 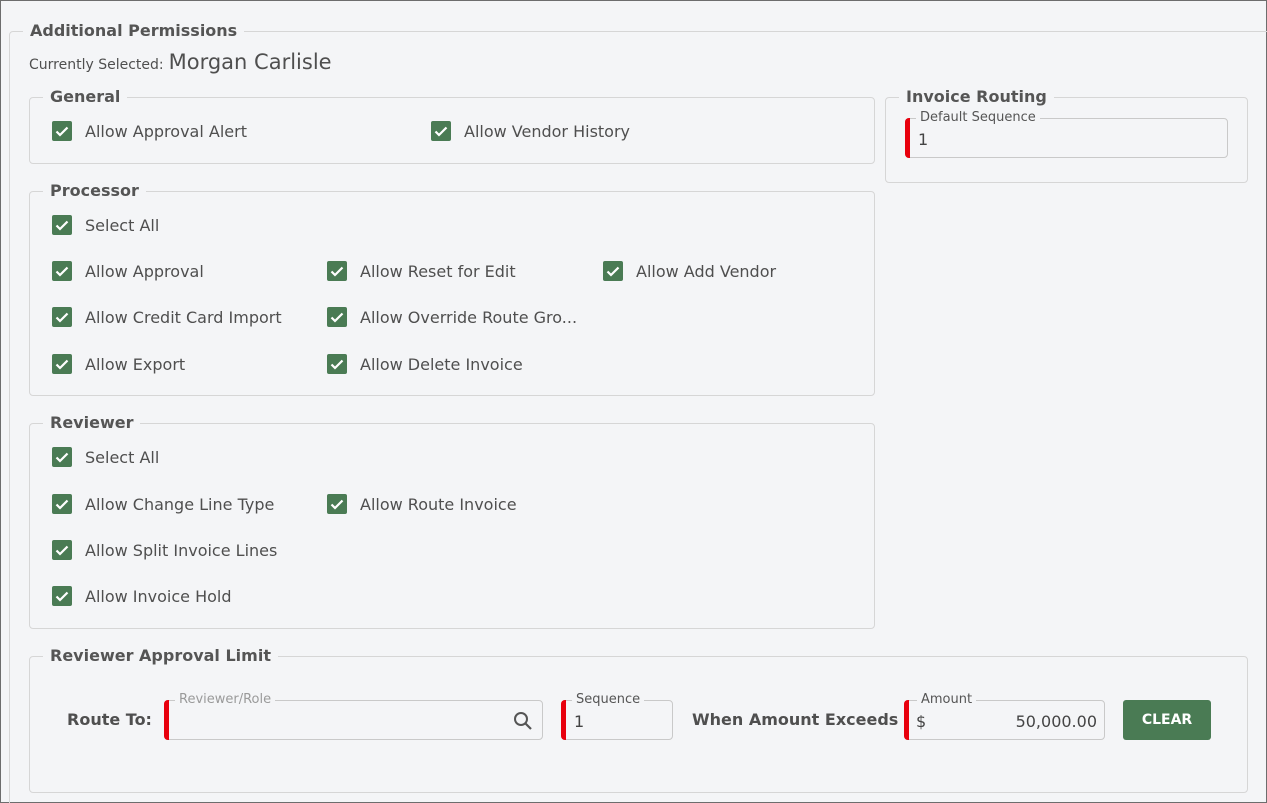 I want to click on checkbox-allow-approval-alert: Allow Approval Alert, so click(x=149, y=131).